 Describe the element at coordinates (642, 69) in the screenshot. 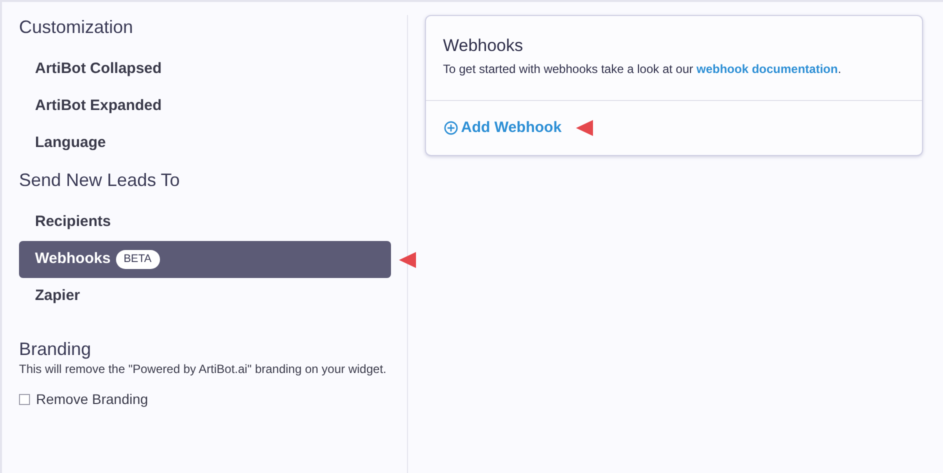

I see `card-description: To get started with webhooks take a look at our webhook documentation.` at that location.